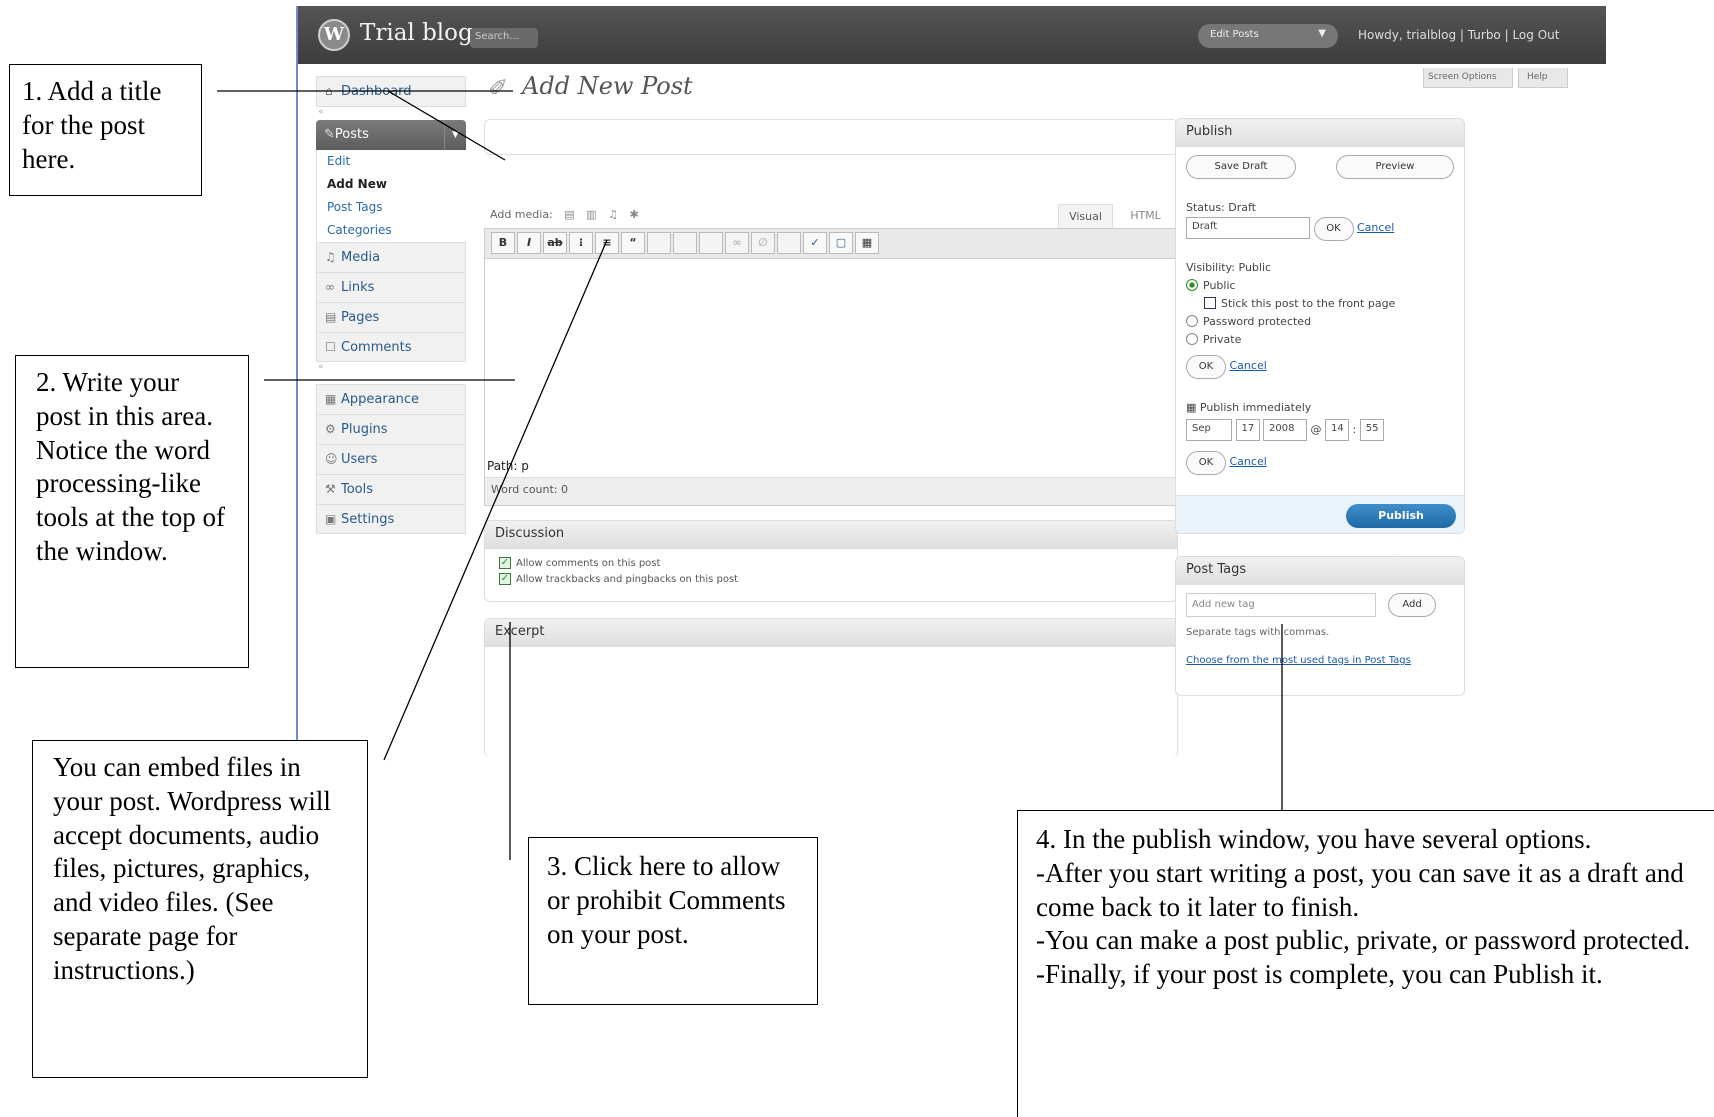 This screenshot has height=1117, width=1714. What do you see at coordinates (1458, 35) in the screenshot?
I see `user-links: Howdy, trialblog | Turbo | Log Out` at bounding box center [1458, 35].